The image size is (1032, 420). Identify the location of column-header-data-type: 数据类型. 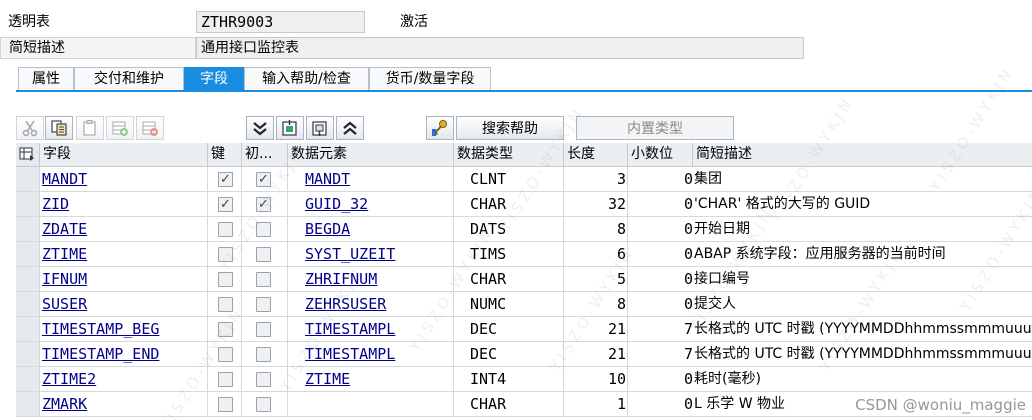
(509, 154).